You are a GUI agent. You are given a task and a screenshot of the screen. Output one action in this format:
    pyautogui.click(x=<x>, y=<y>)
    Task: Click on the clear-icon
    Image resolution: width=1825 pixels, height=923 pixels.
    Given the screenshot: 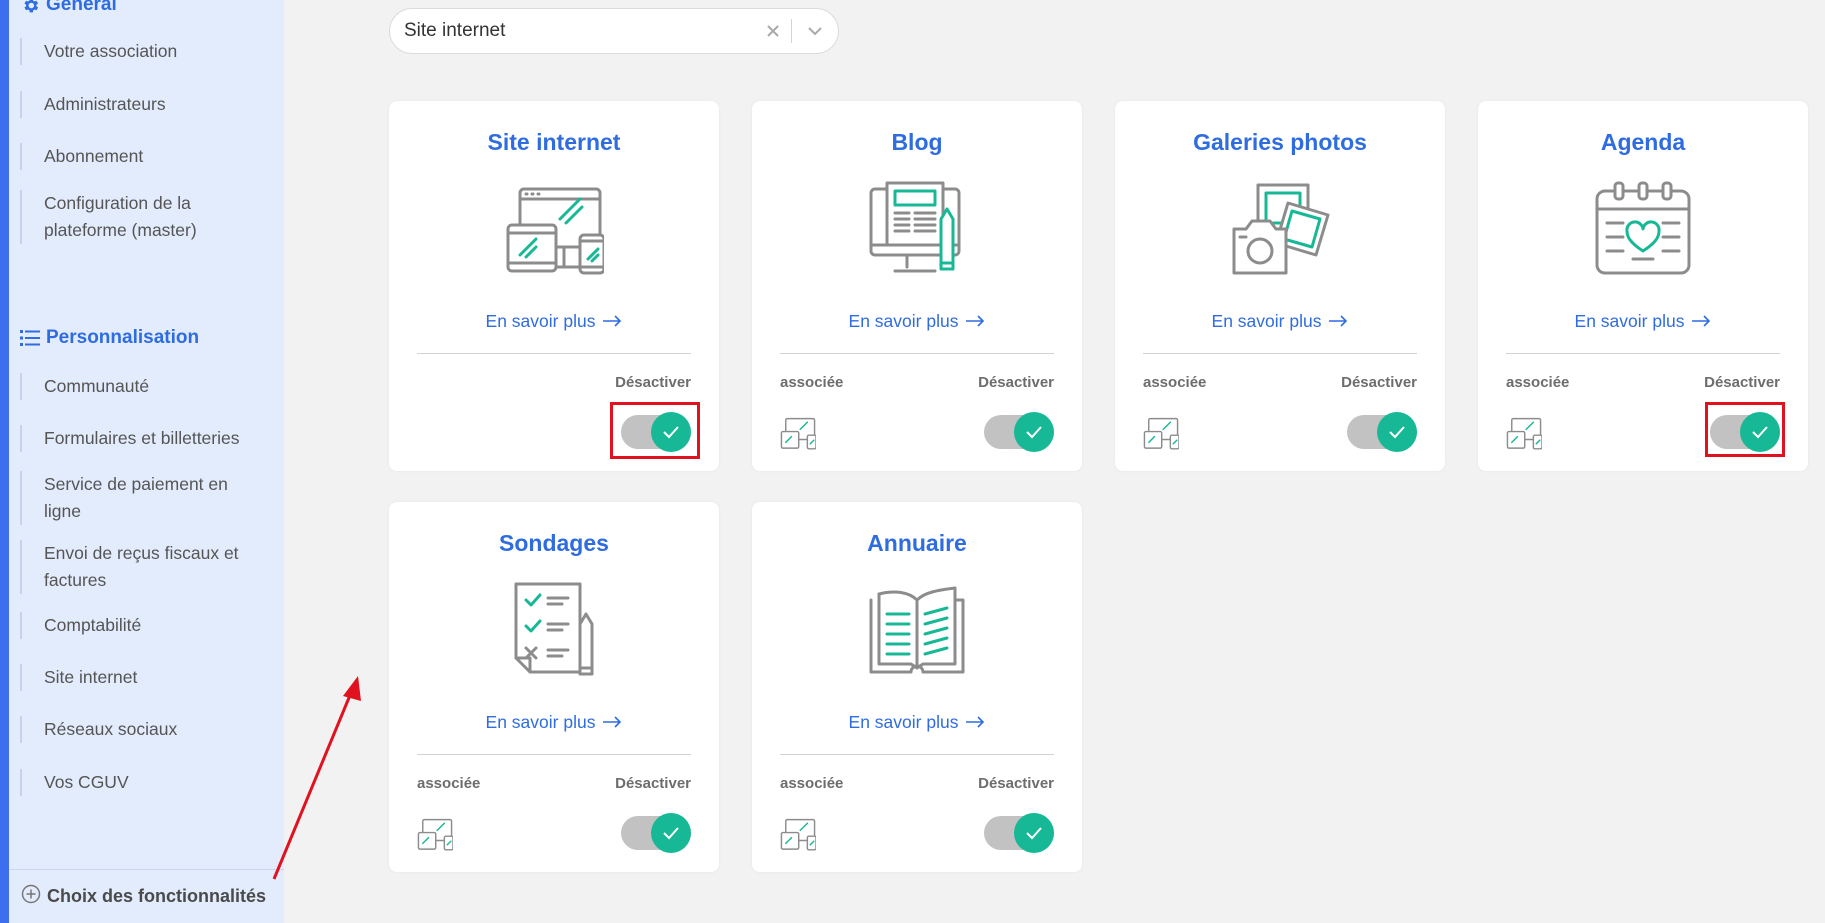 What is the action you would take?
    pyautogui.click(x=773, y=31)
    